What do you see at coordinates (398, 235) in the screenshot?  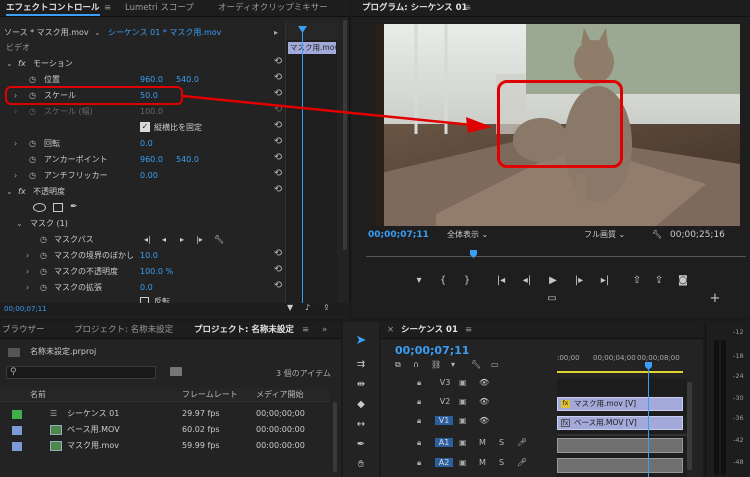 I see `program-timecode: 00;00;07;11` at bounding box center [398, 235].